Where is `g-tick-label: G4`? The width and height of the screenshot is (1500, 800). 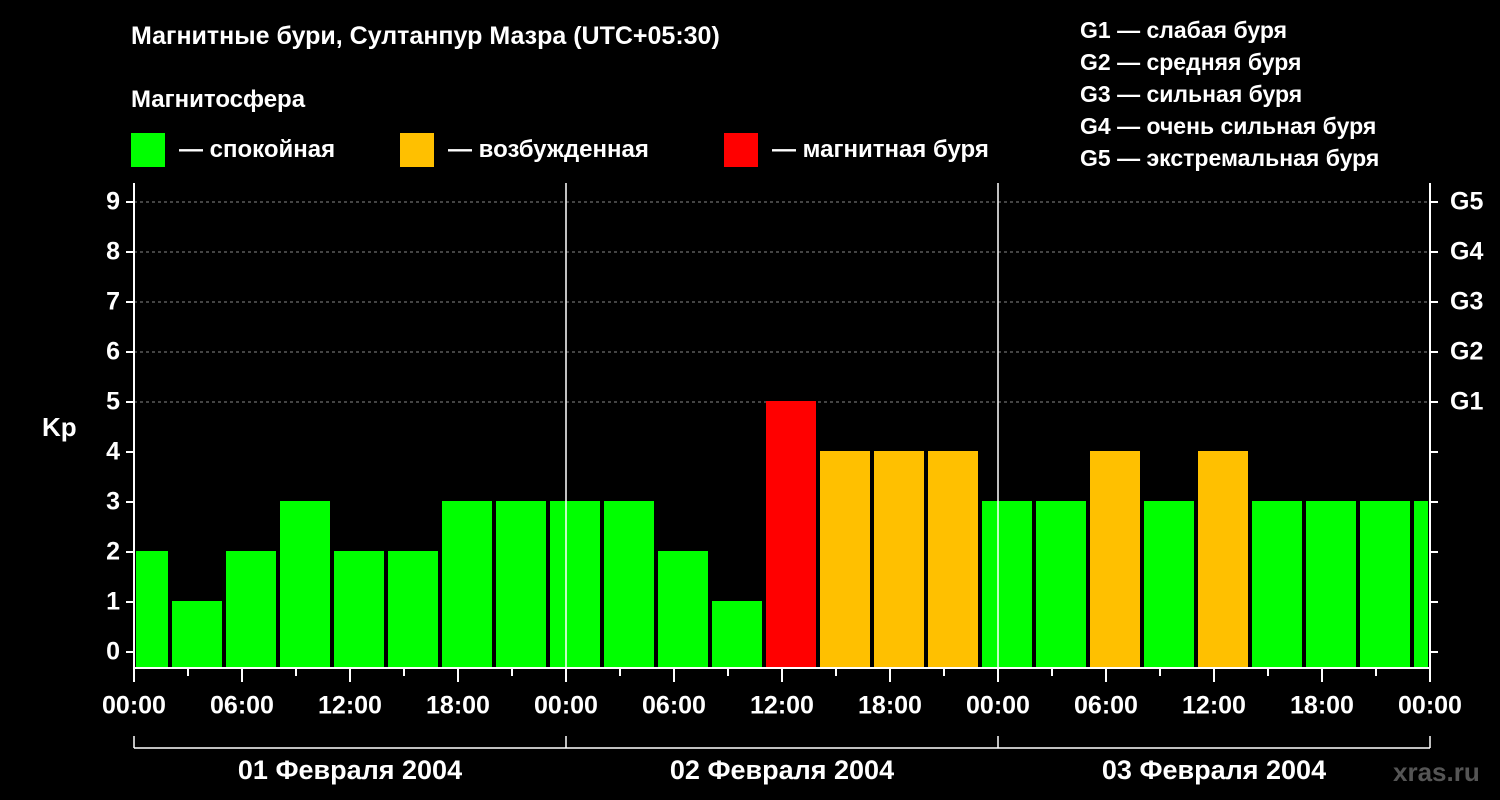
g-tick-label: G4 is located at coordinates (1466, 252).